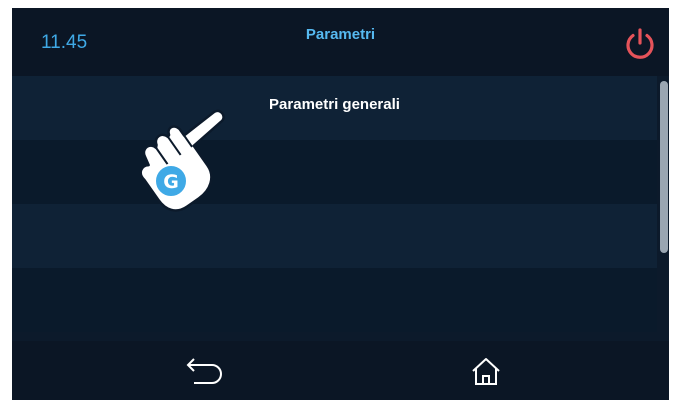 This screenshot has width=680, height=402. I want to click on page-title: Parametri, so click(340, 34).